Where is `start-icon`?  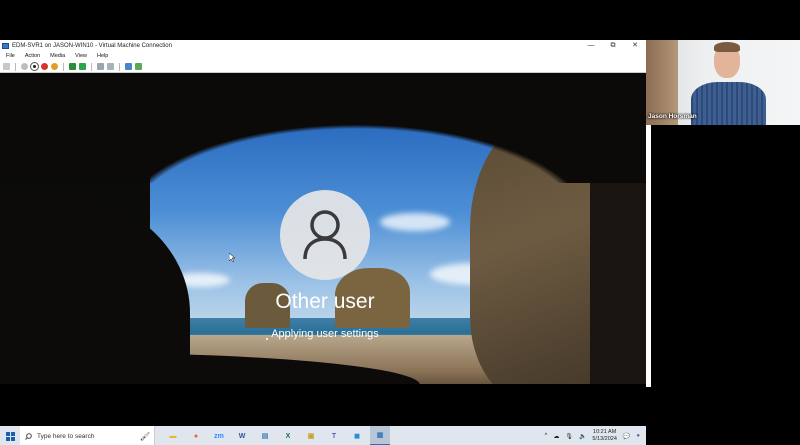 start-icon is located at coordinates (24, 66).